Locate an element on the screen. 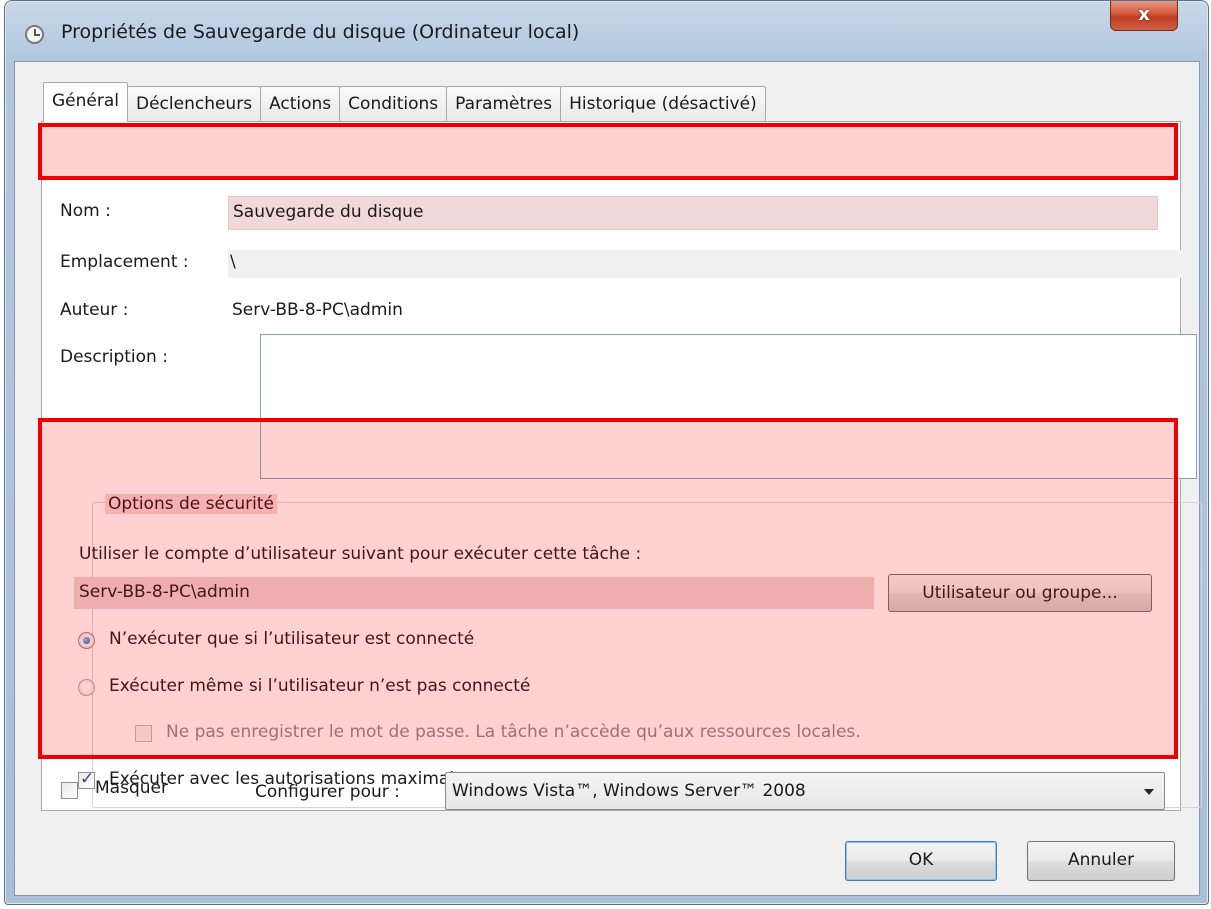 The width and height of the screenshot is (1211, 909). location-field: \ is located at coordinates (713, 264).